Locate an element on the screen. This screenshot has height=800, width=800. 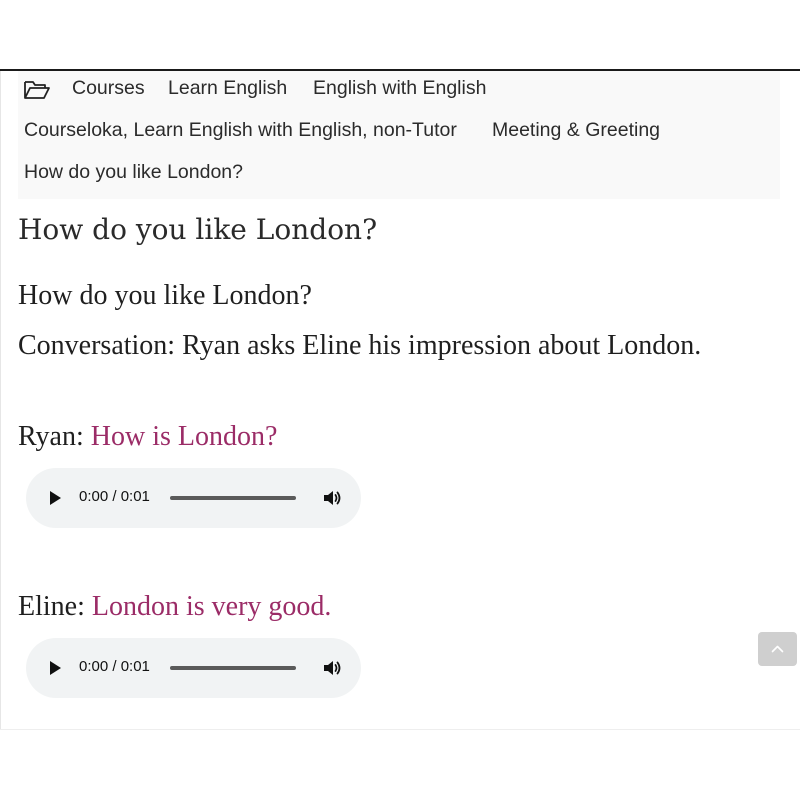
top-blank-area is located at coordinates (400, 34).